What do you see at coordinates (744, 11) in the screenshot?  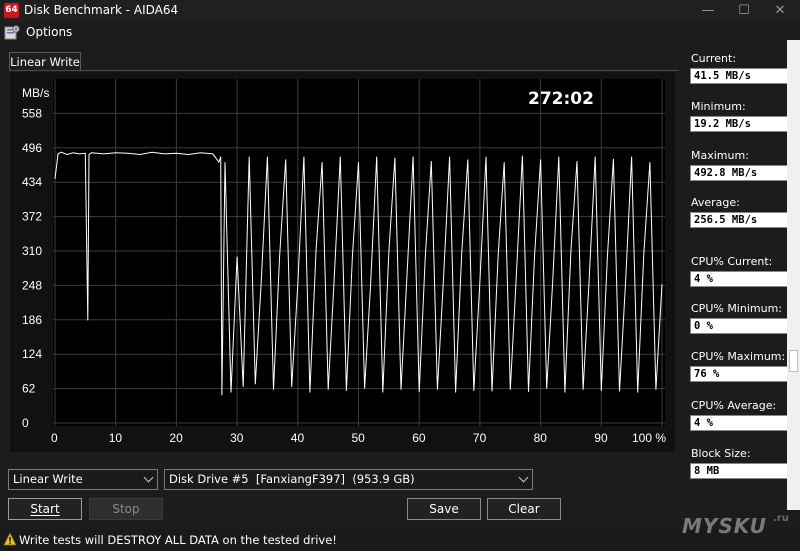 I see `maximize-icon: ☐` at bounding box center [744, 11].